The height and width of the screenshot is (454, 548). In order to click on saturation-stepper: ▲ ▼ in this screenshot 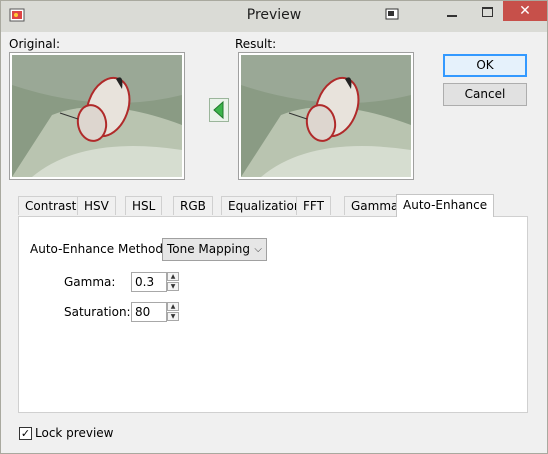, I will do `click(174, 312)`.